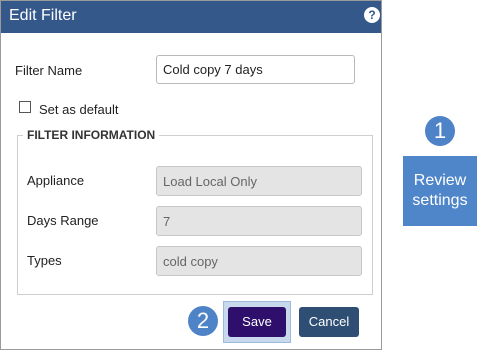 Image resolution: width=480 pixels, height=352 pixels. What do you see at coordinates (43, 15) in the screenshot?
I see `dialog-title: Edit Filter` at bounding box center [43, 15].